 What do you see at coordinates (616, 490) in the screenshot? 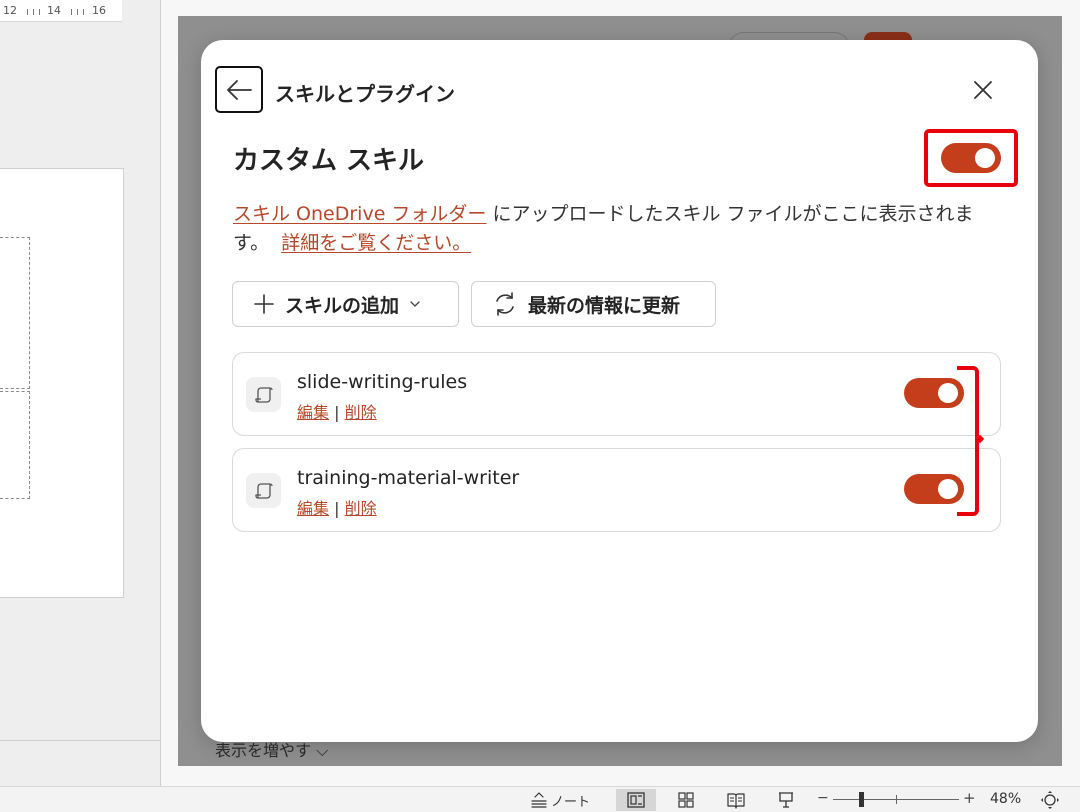
I see `skill-card: training-material-writer 編集 | 削除` at bounding box center [616, 490].